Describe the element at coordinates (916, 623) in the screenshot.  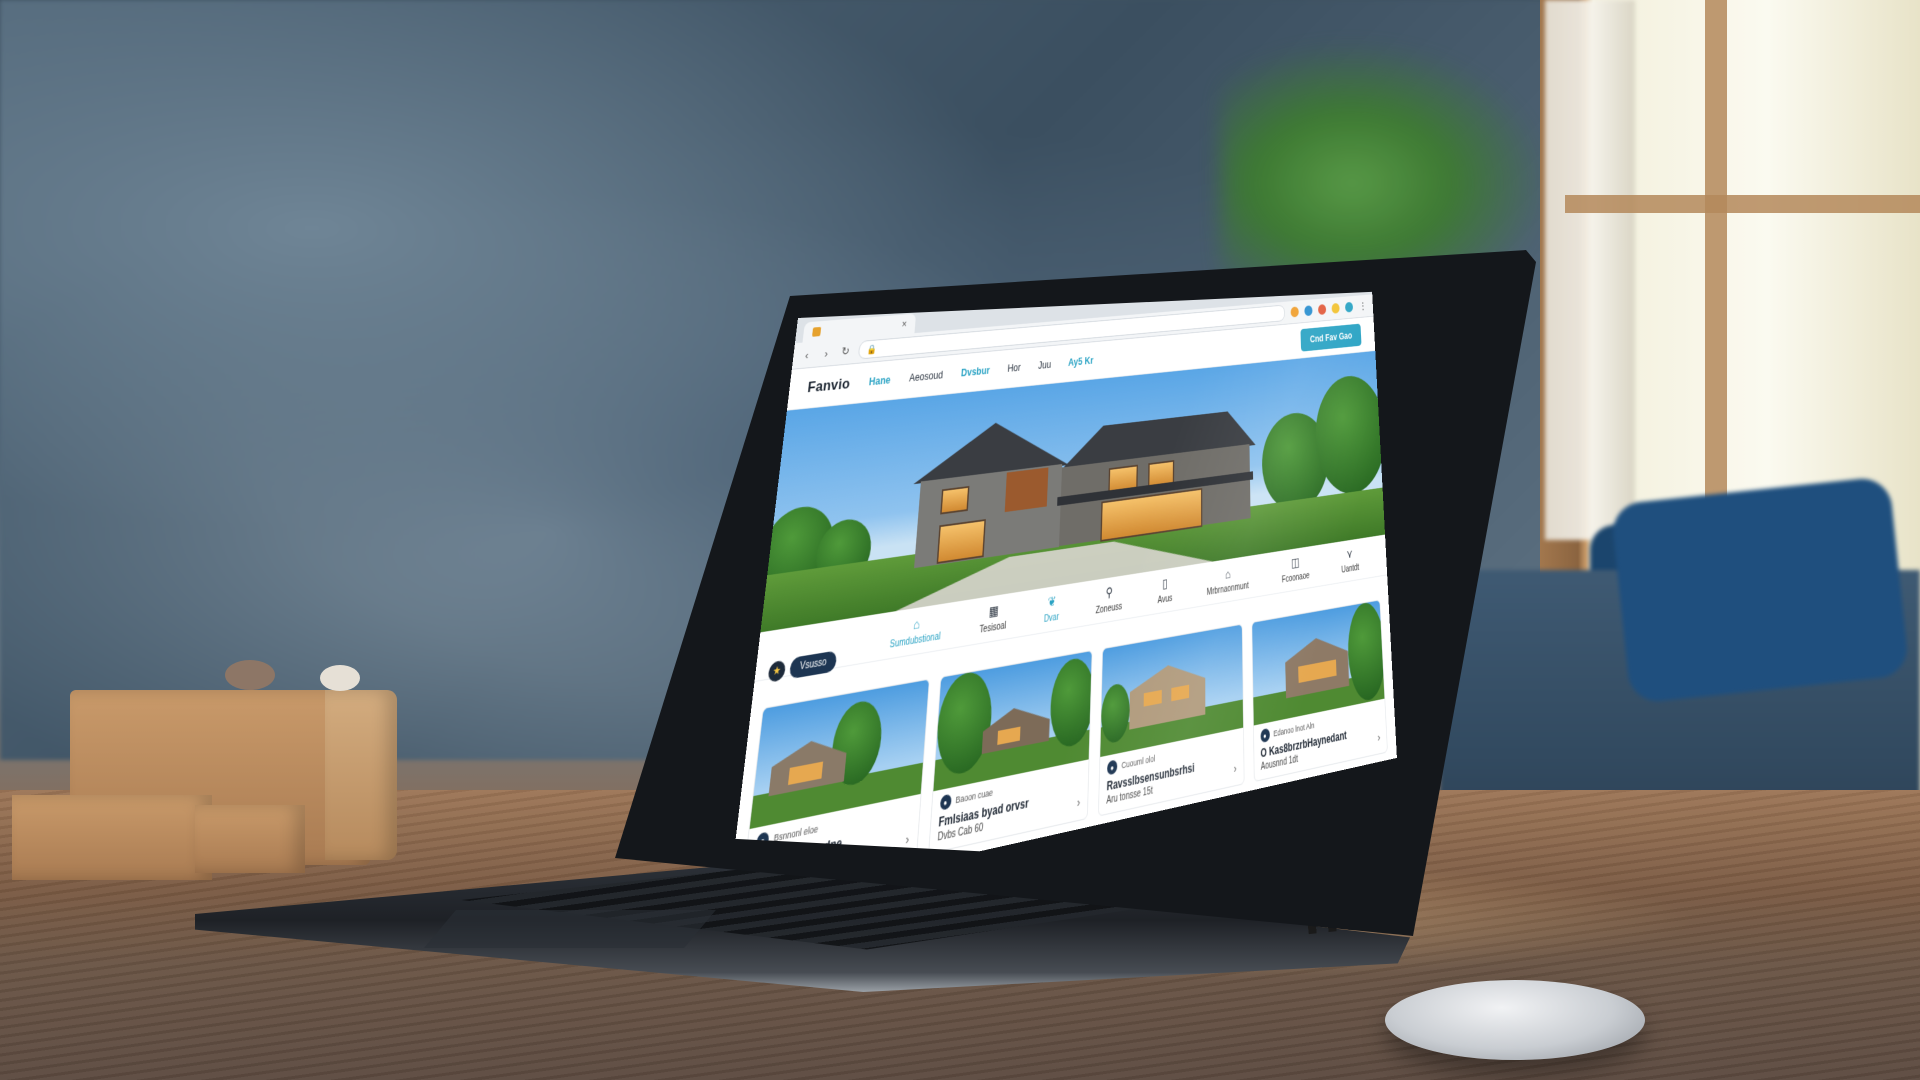
I see `house-icon: ⌂` at that location.